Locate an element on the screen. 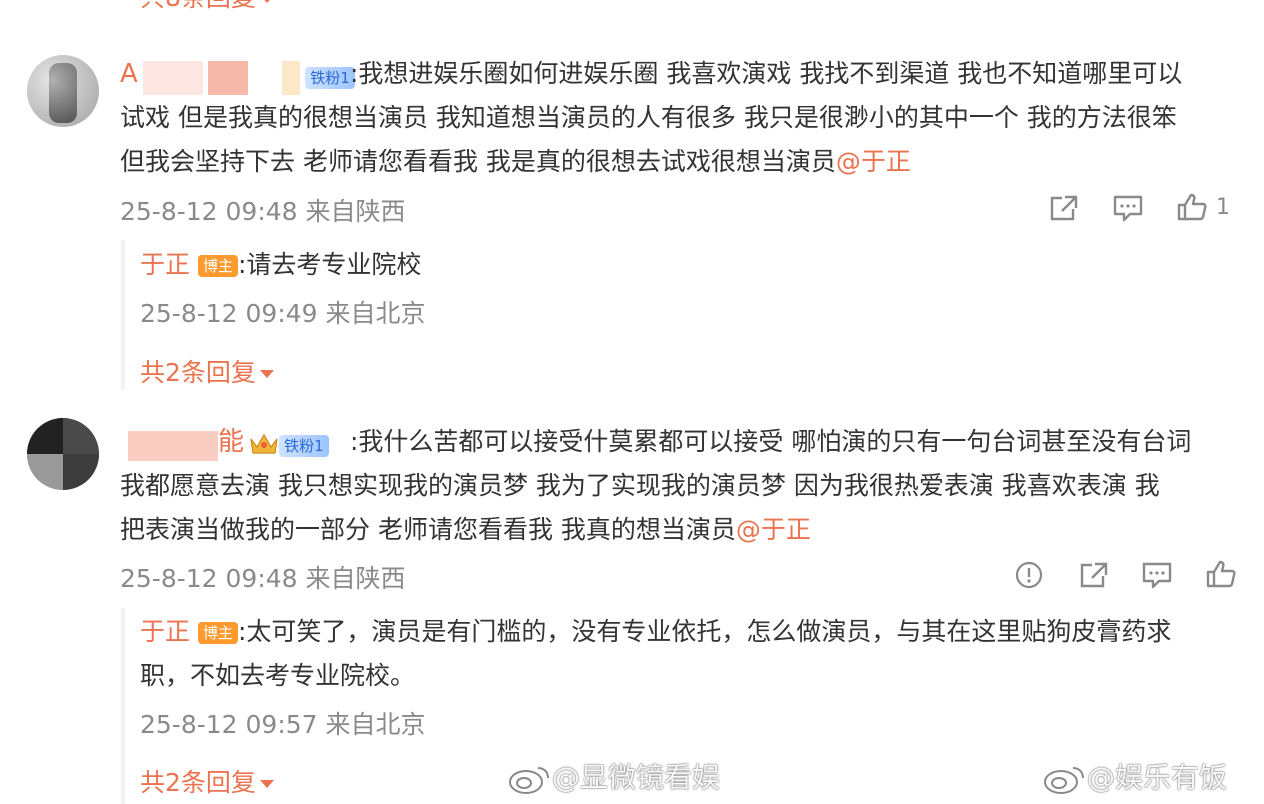 This screenshot has height=804, width=1264. report-icon is located at coordinates (1029, 575).